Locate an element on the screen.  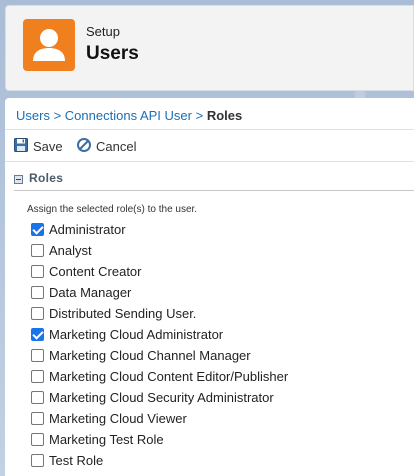
role-item: Marketing Cloud Content Editor/Publisher is located at coordinates (221, 376).